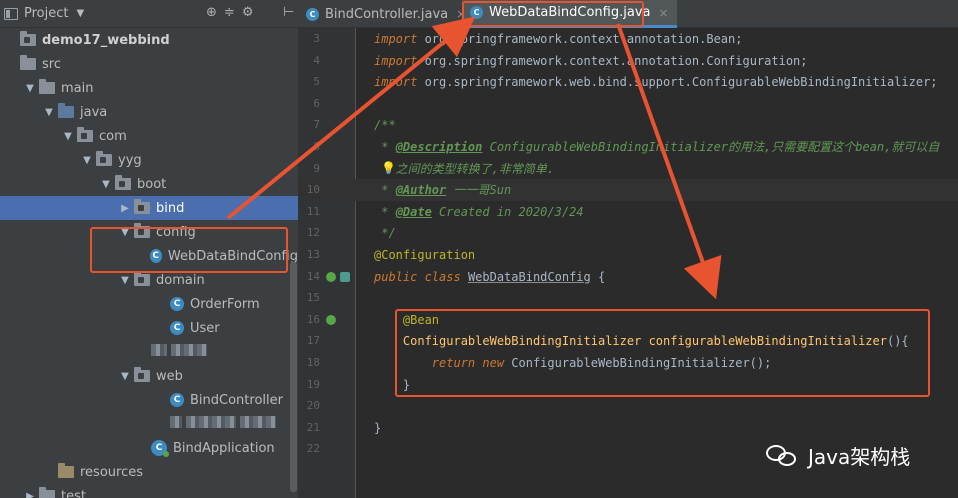  I want to click on config-highlight-box, so click(189, 250).